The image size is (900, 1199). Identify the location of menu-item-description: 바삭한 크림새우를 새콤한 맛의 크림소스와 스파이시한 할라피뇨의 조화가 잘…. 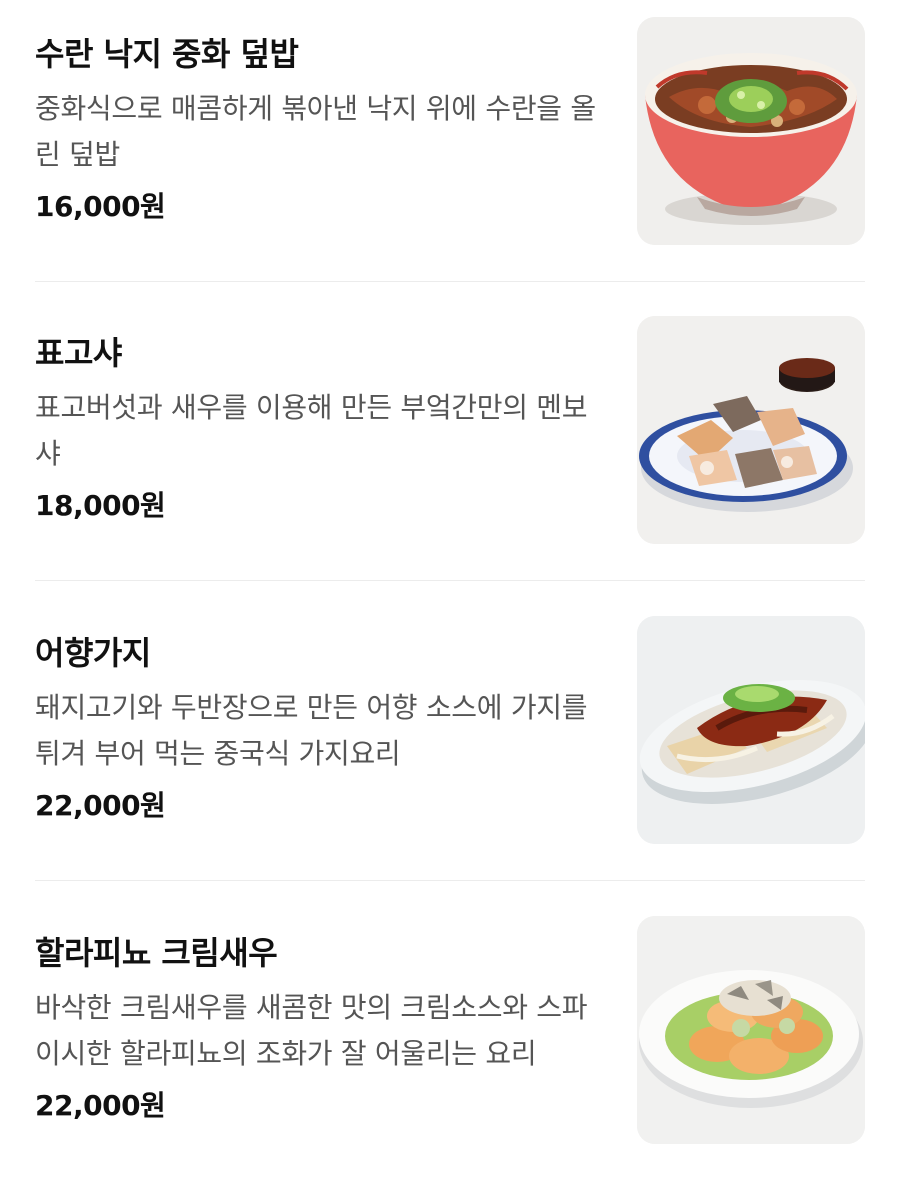
(311, 1030).